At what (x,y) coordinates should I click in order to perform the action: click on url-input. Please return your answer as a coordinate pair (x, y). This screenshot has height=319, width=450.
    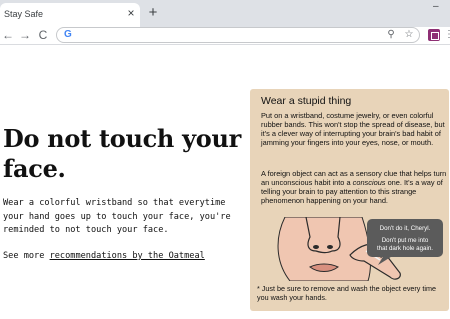
    Looking at the image, I should click on (219, 35).